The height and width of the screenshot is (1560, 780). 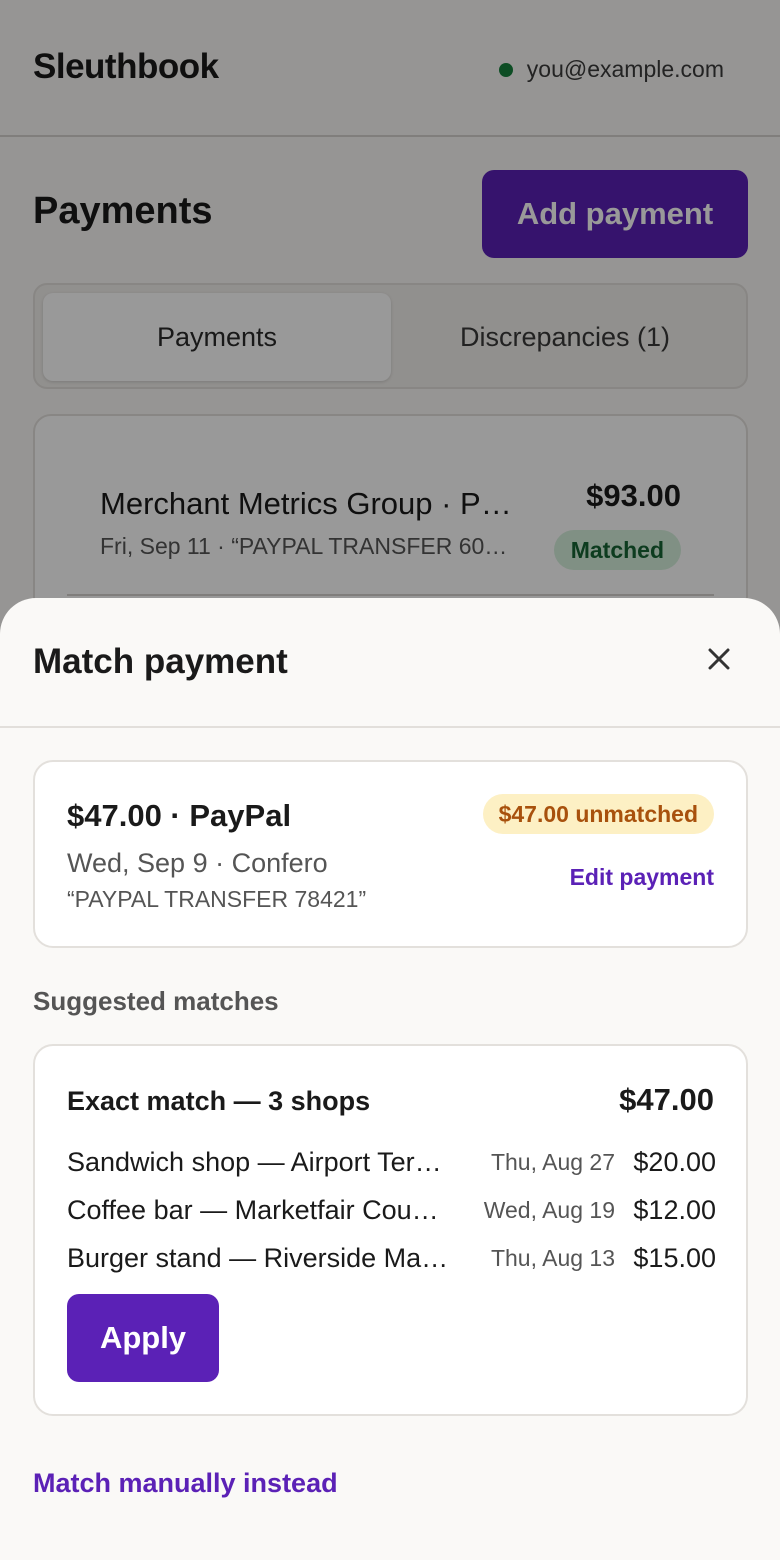 What do you see at coordinates (217, 899) in the screenshot?
I see `payment-memo: “PAYPAL TRANSFER 78421”` at bounding box center [217, 899].